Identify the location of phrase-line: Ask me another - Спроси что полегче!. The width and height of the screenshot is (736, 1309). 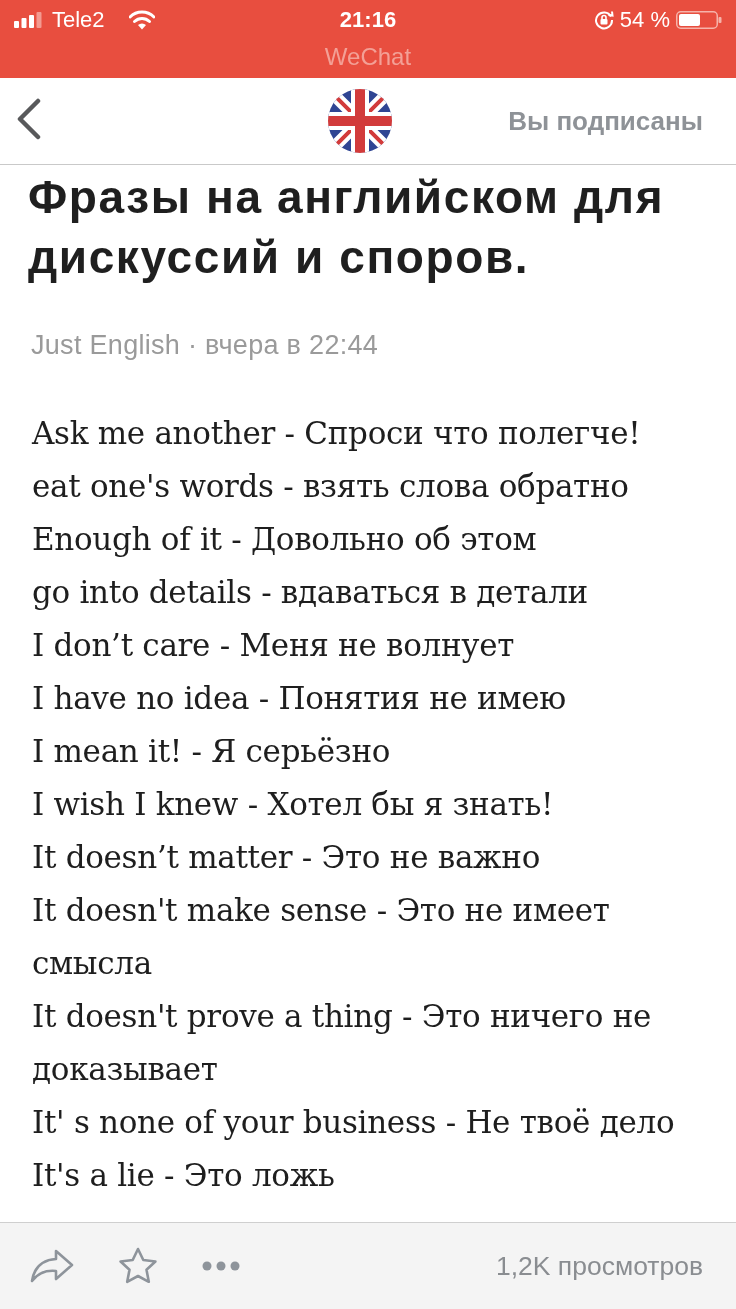
(337, 433).